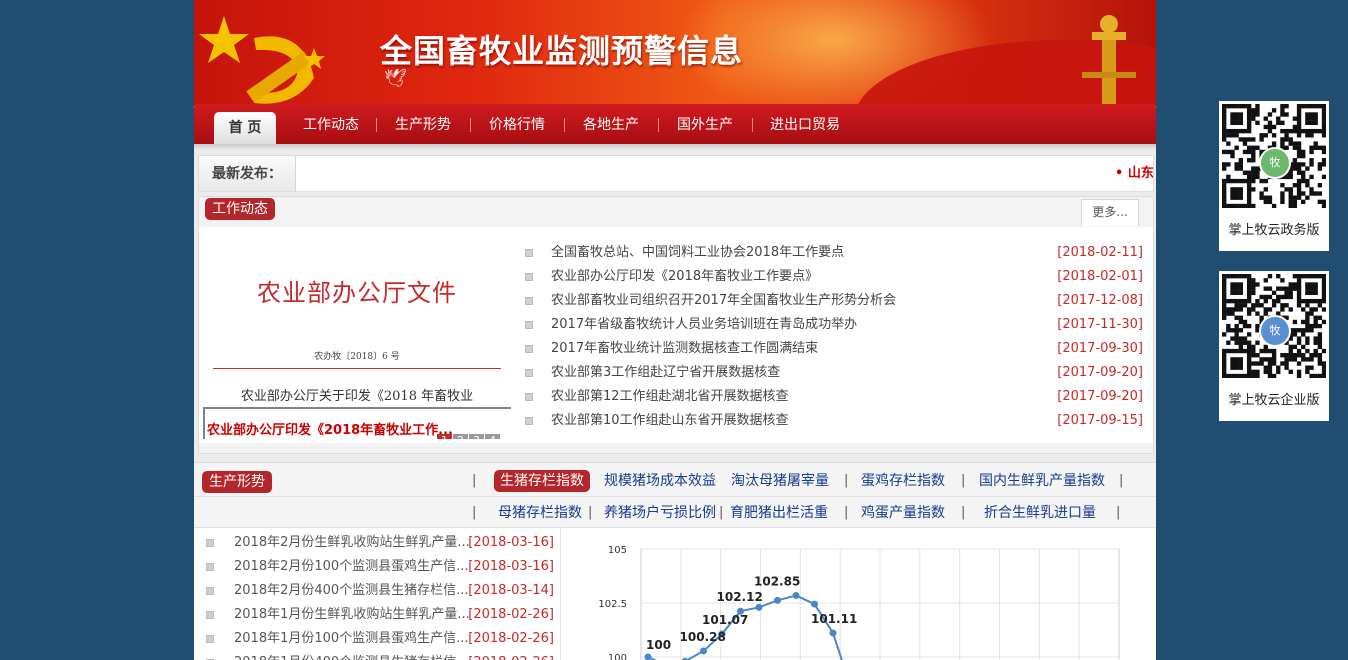 The width and height of the screenshot is (1348, 660). I want to click on news-title: 农业部办公厅印发《2018年畜牧业工作要点》, so click(684, 277).